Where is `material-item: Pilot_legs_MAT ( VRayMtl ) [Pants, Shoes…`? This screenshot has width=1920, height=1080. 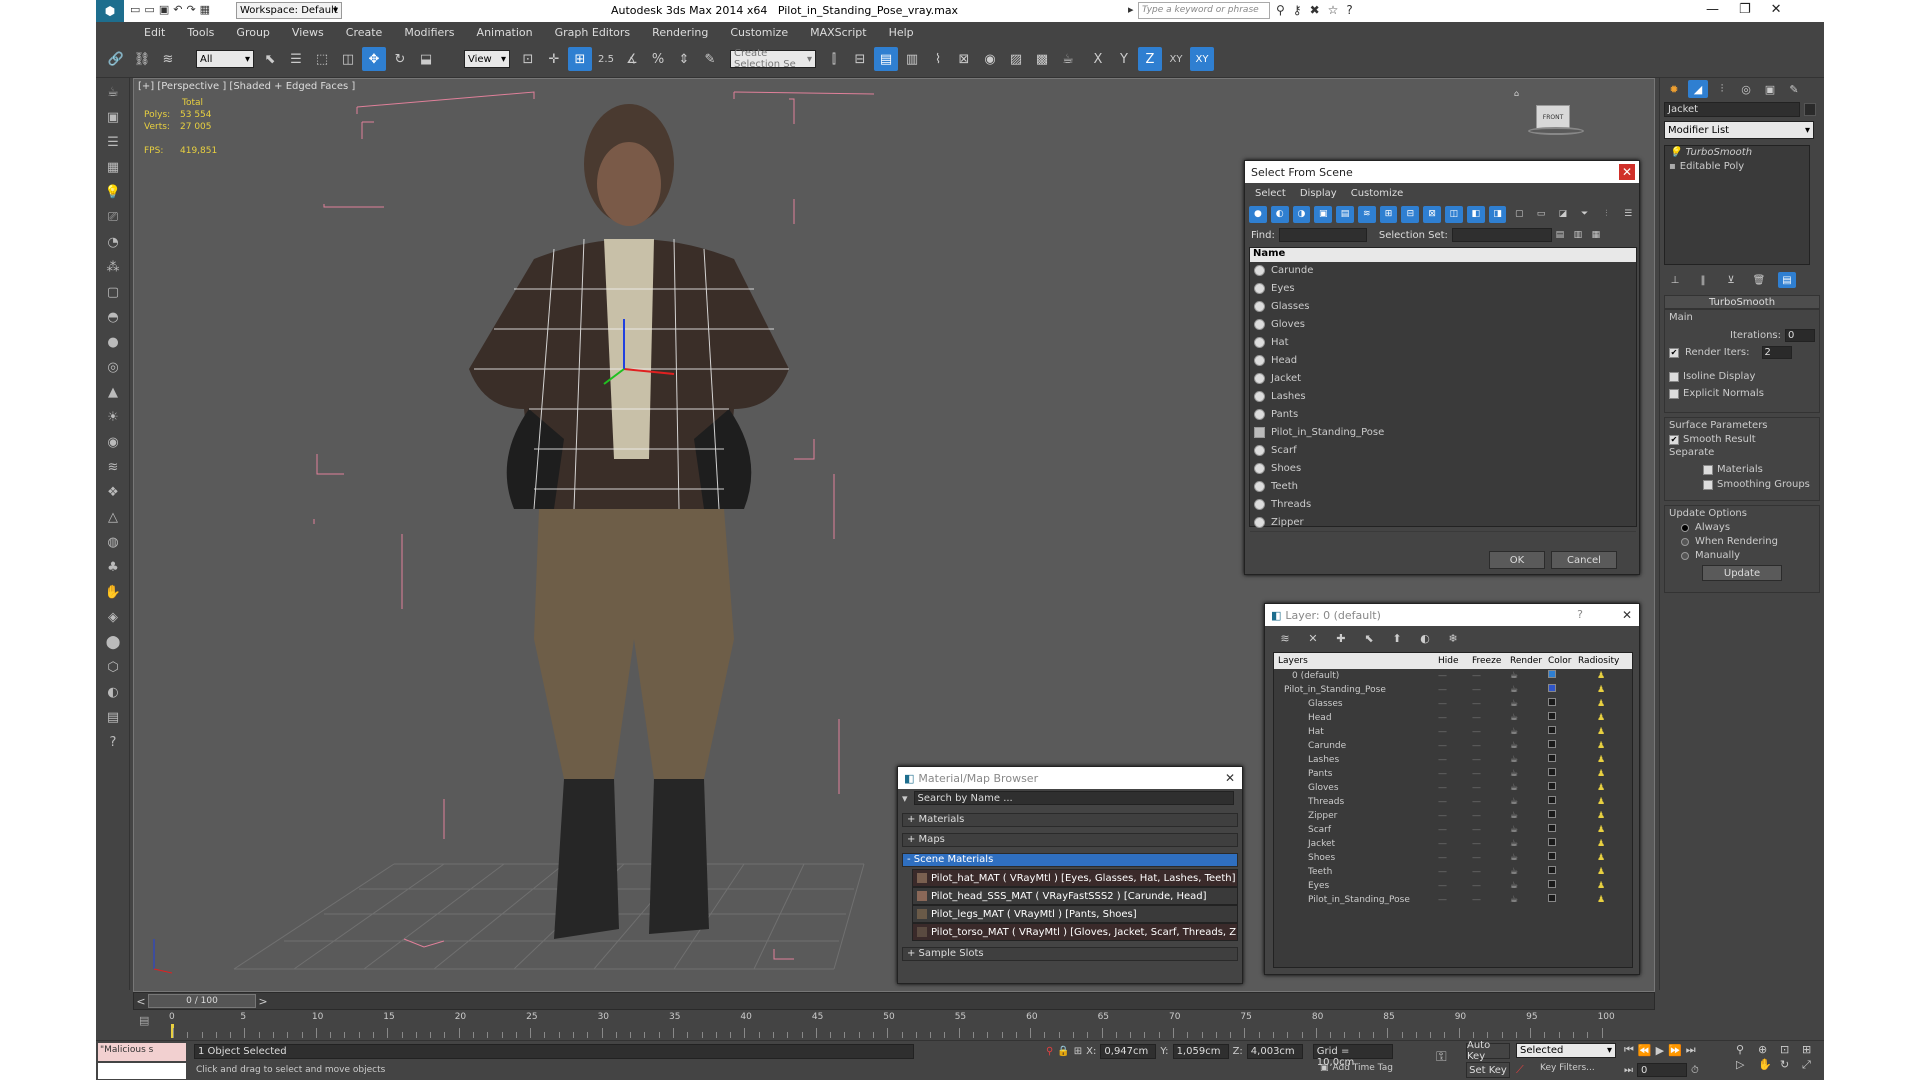 material-item: Pilot_legs_MAT ( VRayMtl ) [Pants, Shoes… is located at coordinates (1075, 914).